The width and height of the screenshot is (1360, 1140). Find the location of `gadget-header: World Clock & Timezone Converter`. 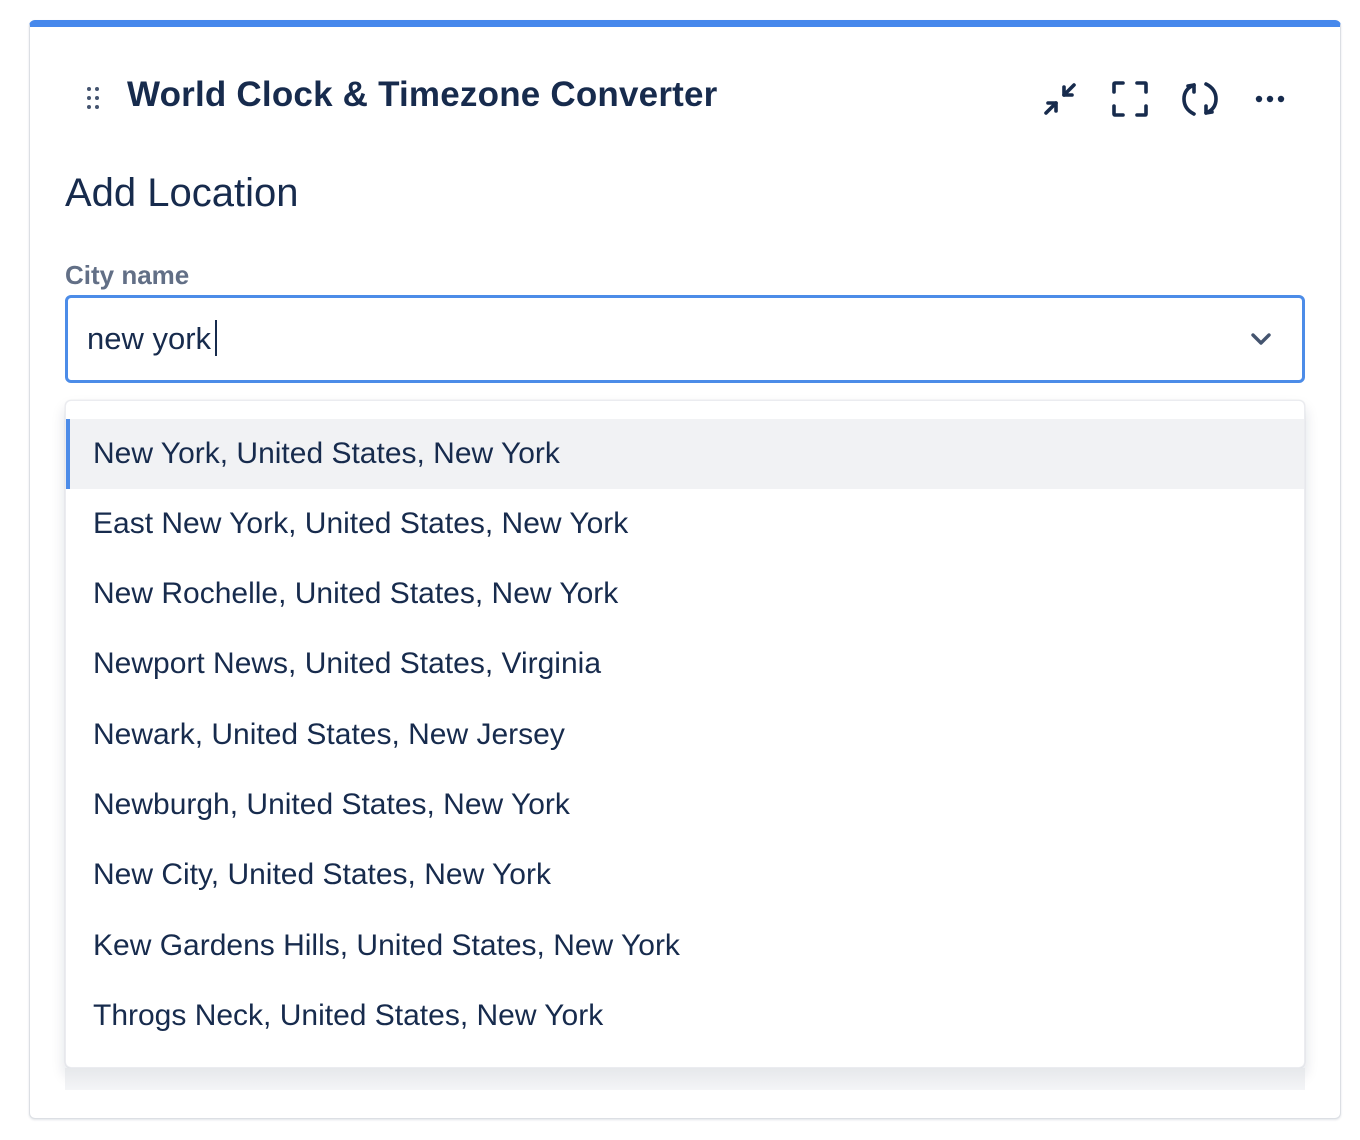

gadget-header: World Clock & Timezone Converter is located at coordinates (685, 97).